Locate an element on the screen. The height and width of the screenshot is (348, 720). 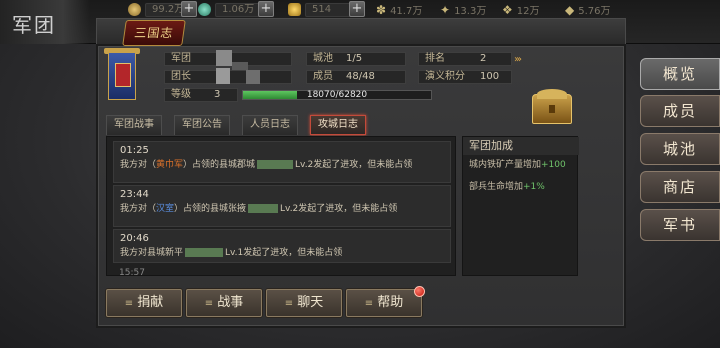
iron-value: 5.76万 is located at coordinates (594, 11).